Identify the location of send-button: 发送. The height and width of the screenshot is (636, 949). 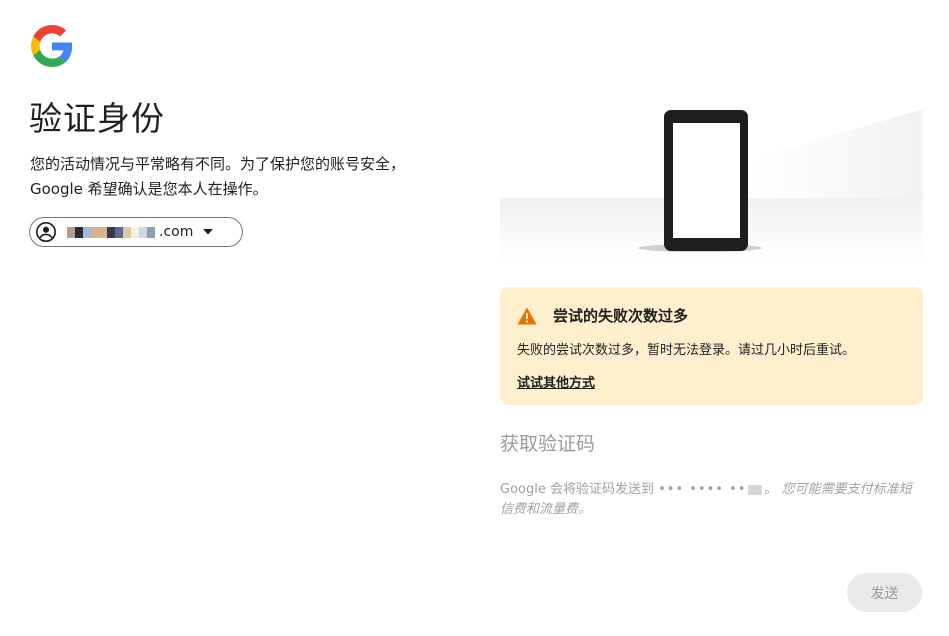
(884, 592).